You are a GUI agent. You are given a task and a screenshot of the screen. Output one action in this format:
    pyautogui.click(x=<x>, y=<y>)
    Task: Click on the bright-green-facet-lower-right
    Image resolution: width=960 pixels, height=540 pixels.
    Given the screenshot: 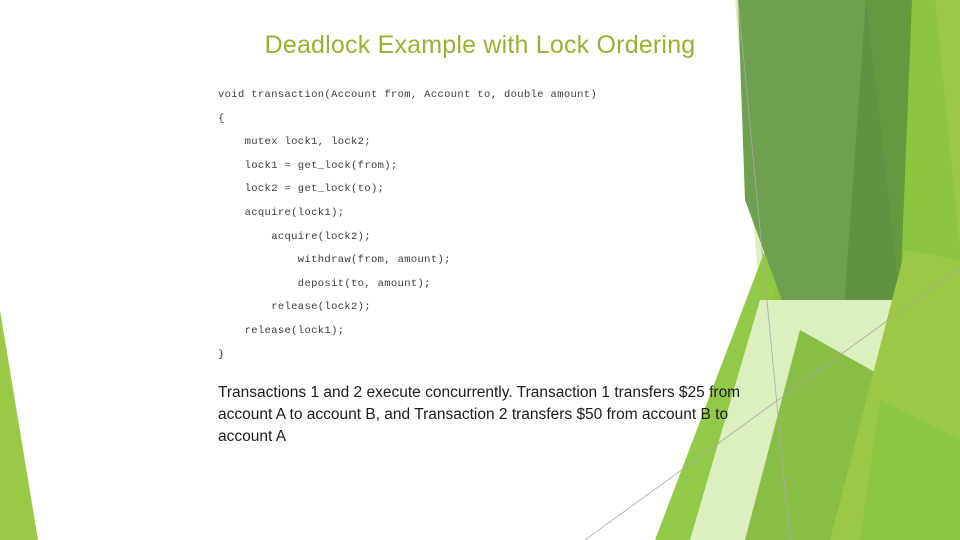 What is the action you would take?
    pyautogui.click(x=895, y=395)
    